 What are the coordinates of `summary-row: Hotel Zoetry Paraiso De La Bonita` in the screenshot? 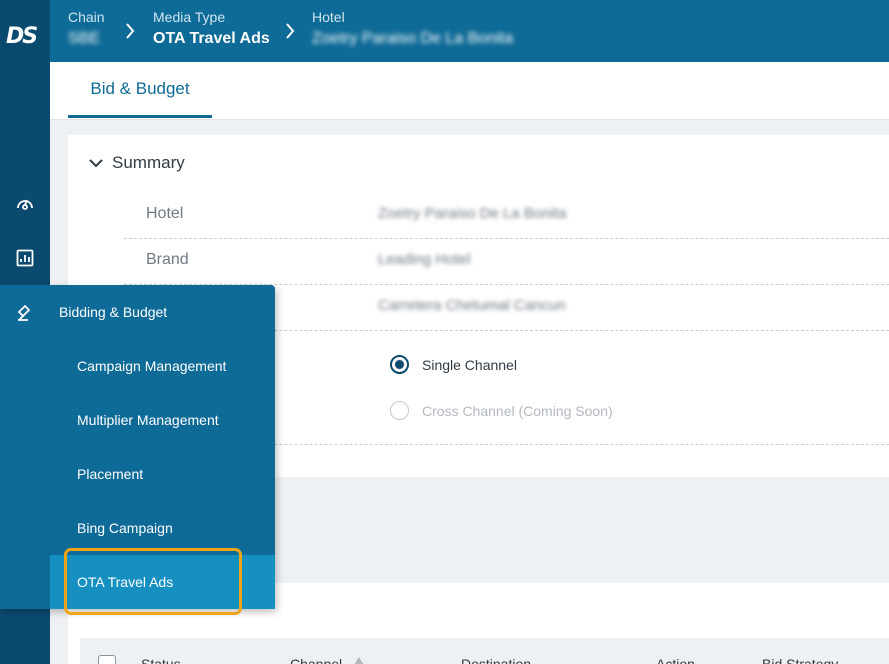 It's located at (506, 216).